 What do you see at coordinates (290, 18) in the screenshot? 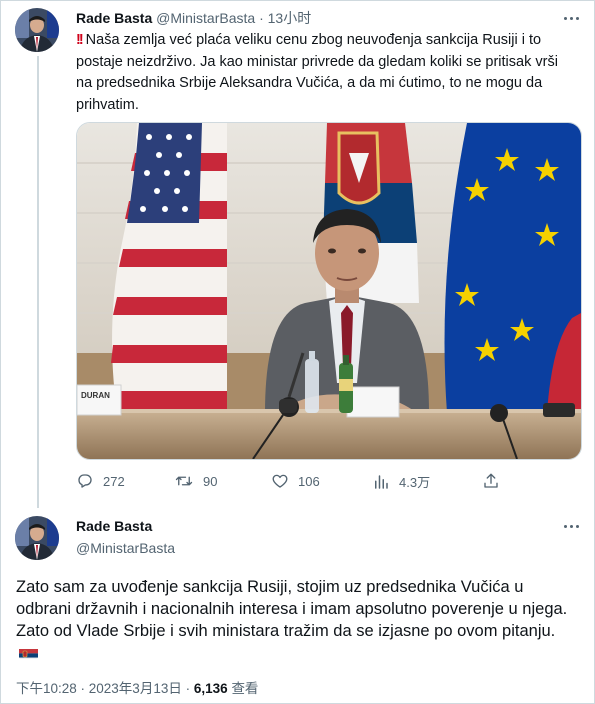
I see `tweet-time: 13小时` at bounding box center [290, 18].